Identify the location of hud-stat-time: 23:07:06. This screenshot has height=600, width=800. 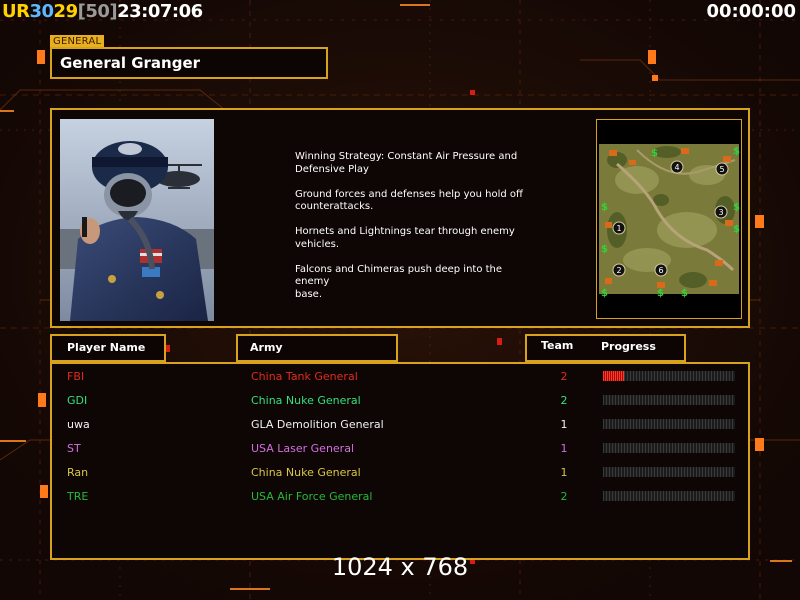
(160, 11).